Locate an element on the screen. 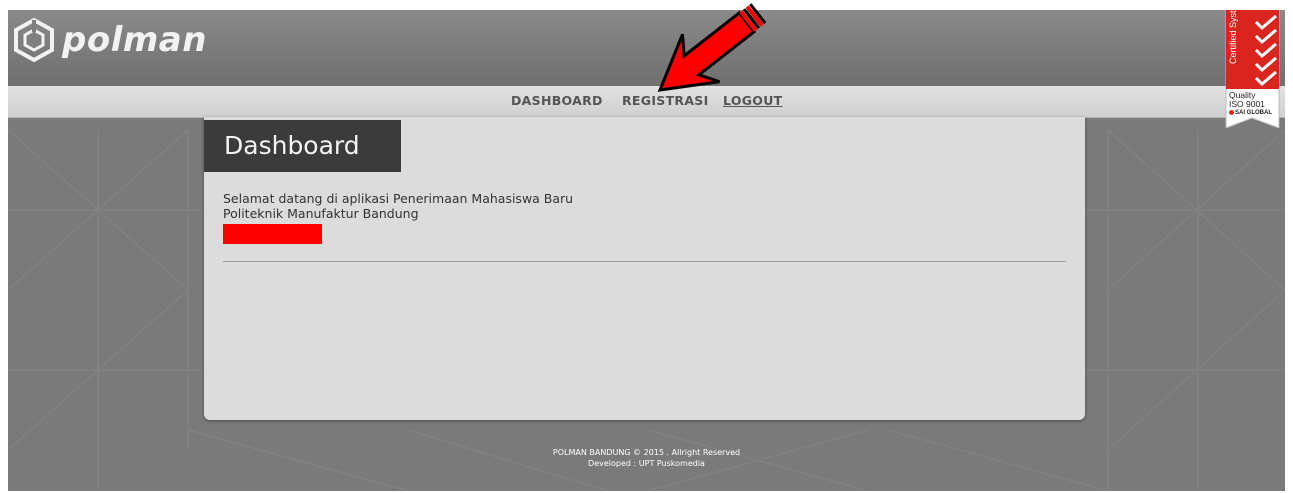  brand-logo: polman is located at coordinates (109, 40).